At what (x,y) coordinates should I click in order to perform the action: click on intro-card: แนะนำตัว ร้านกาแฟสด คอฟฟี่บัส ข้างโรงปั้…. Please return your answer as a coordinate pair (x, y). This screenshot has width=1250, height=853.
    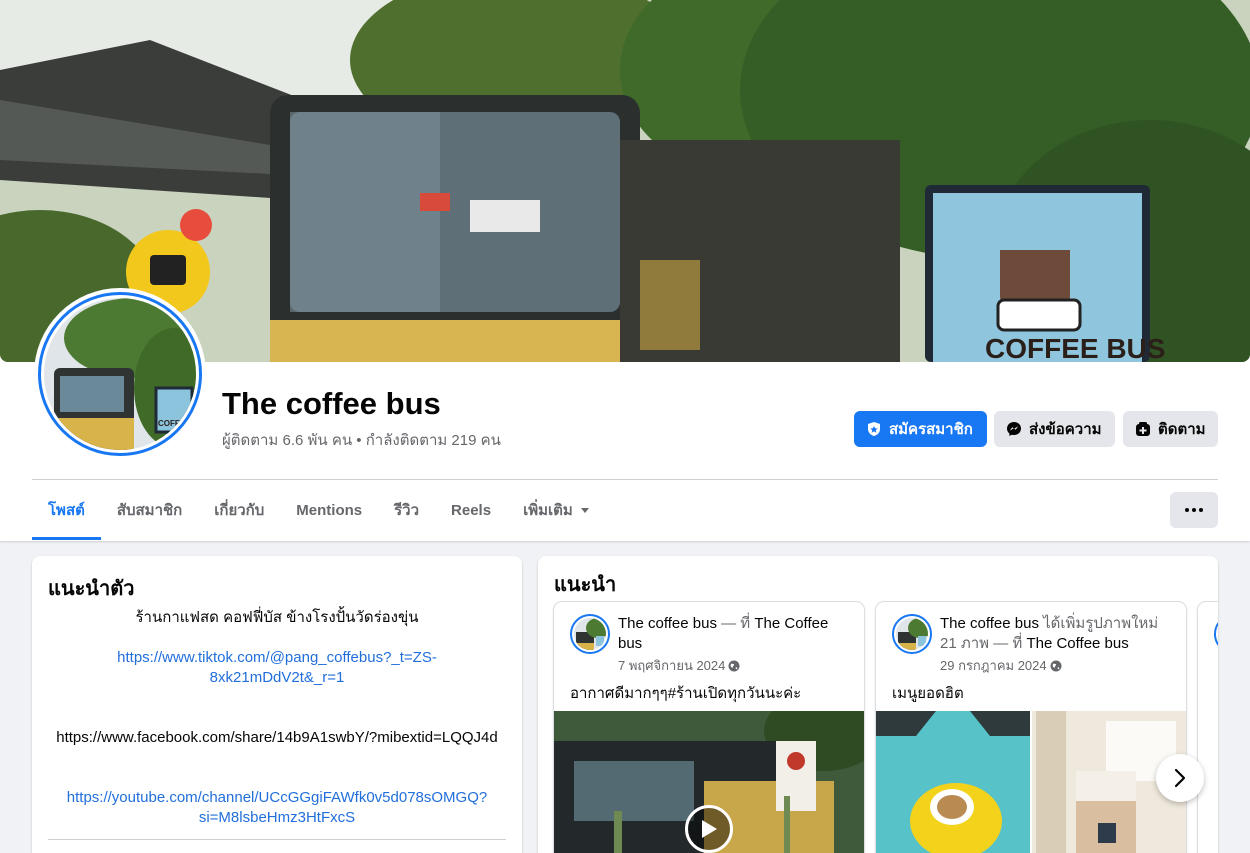
    Looking at the image, I should click on (277, 704).